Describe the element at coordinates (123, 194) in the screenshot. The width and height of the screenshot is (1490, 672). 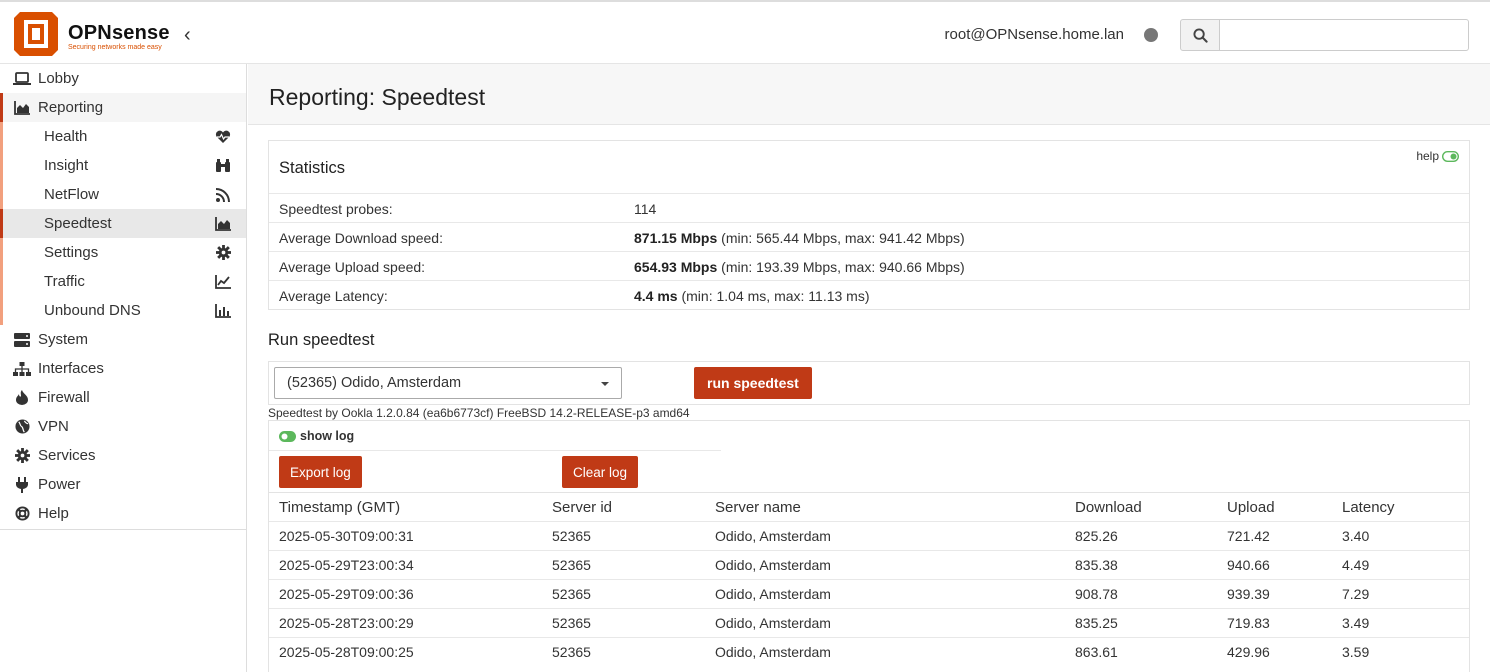
I see `sidebar-subitem-netflow: NetFlow` at that location.